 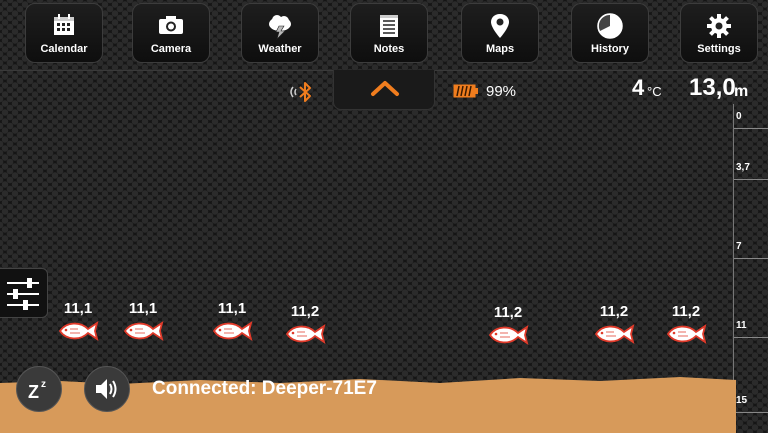 What do you see at coordinates (654, 91) in the screenshot?
I see `temperature-unit: °C` at bounding box center [654, 91].